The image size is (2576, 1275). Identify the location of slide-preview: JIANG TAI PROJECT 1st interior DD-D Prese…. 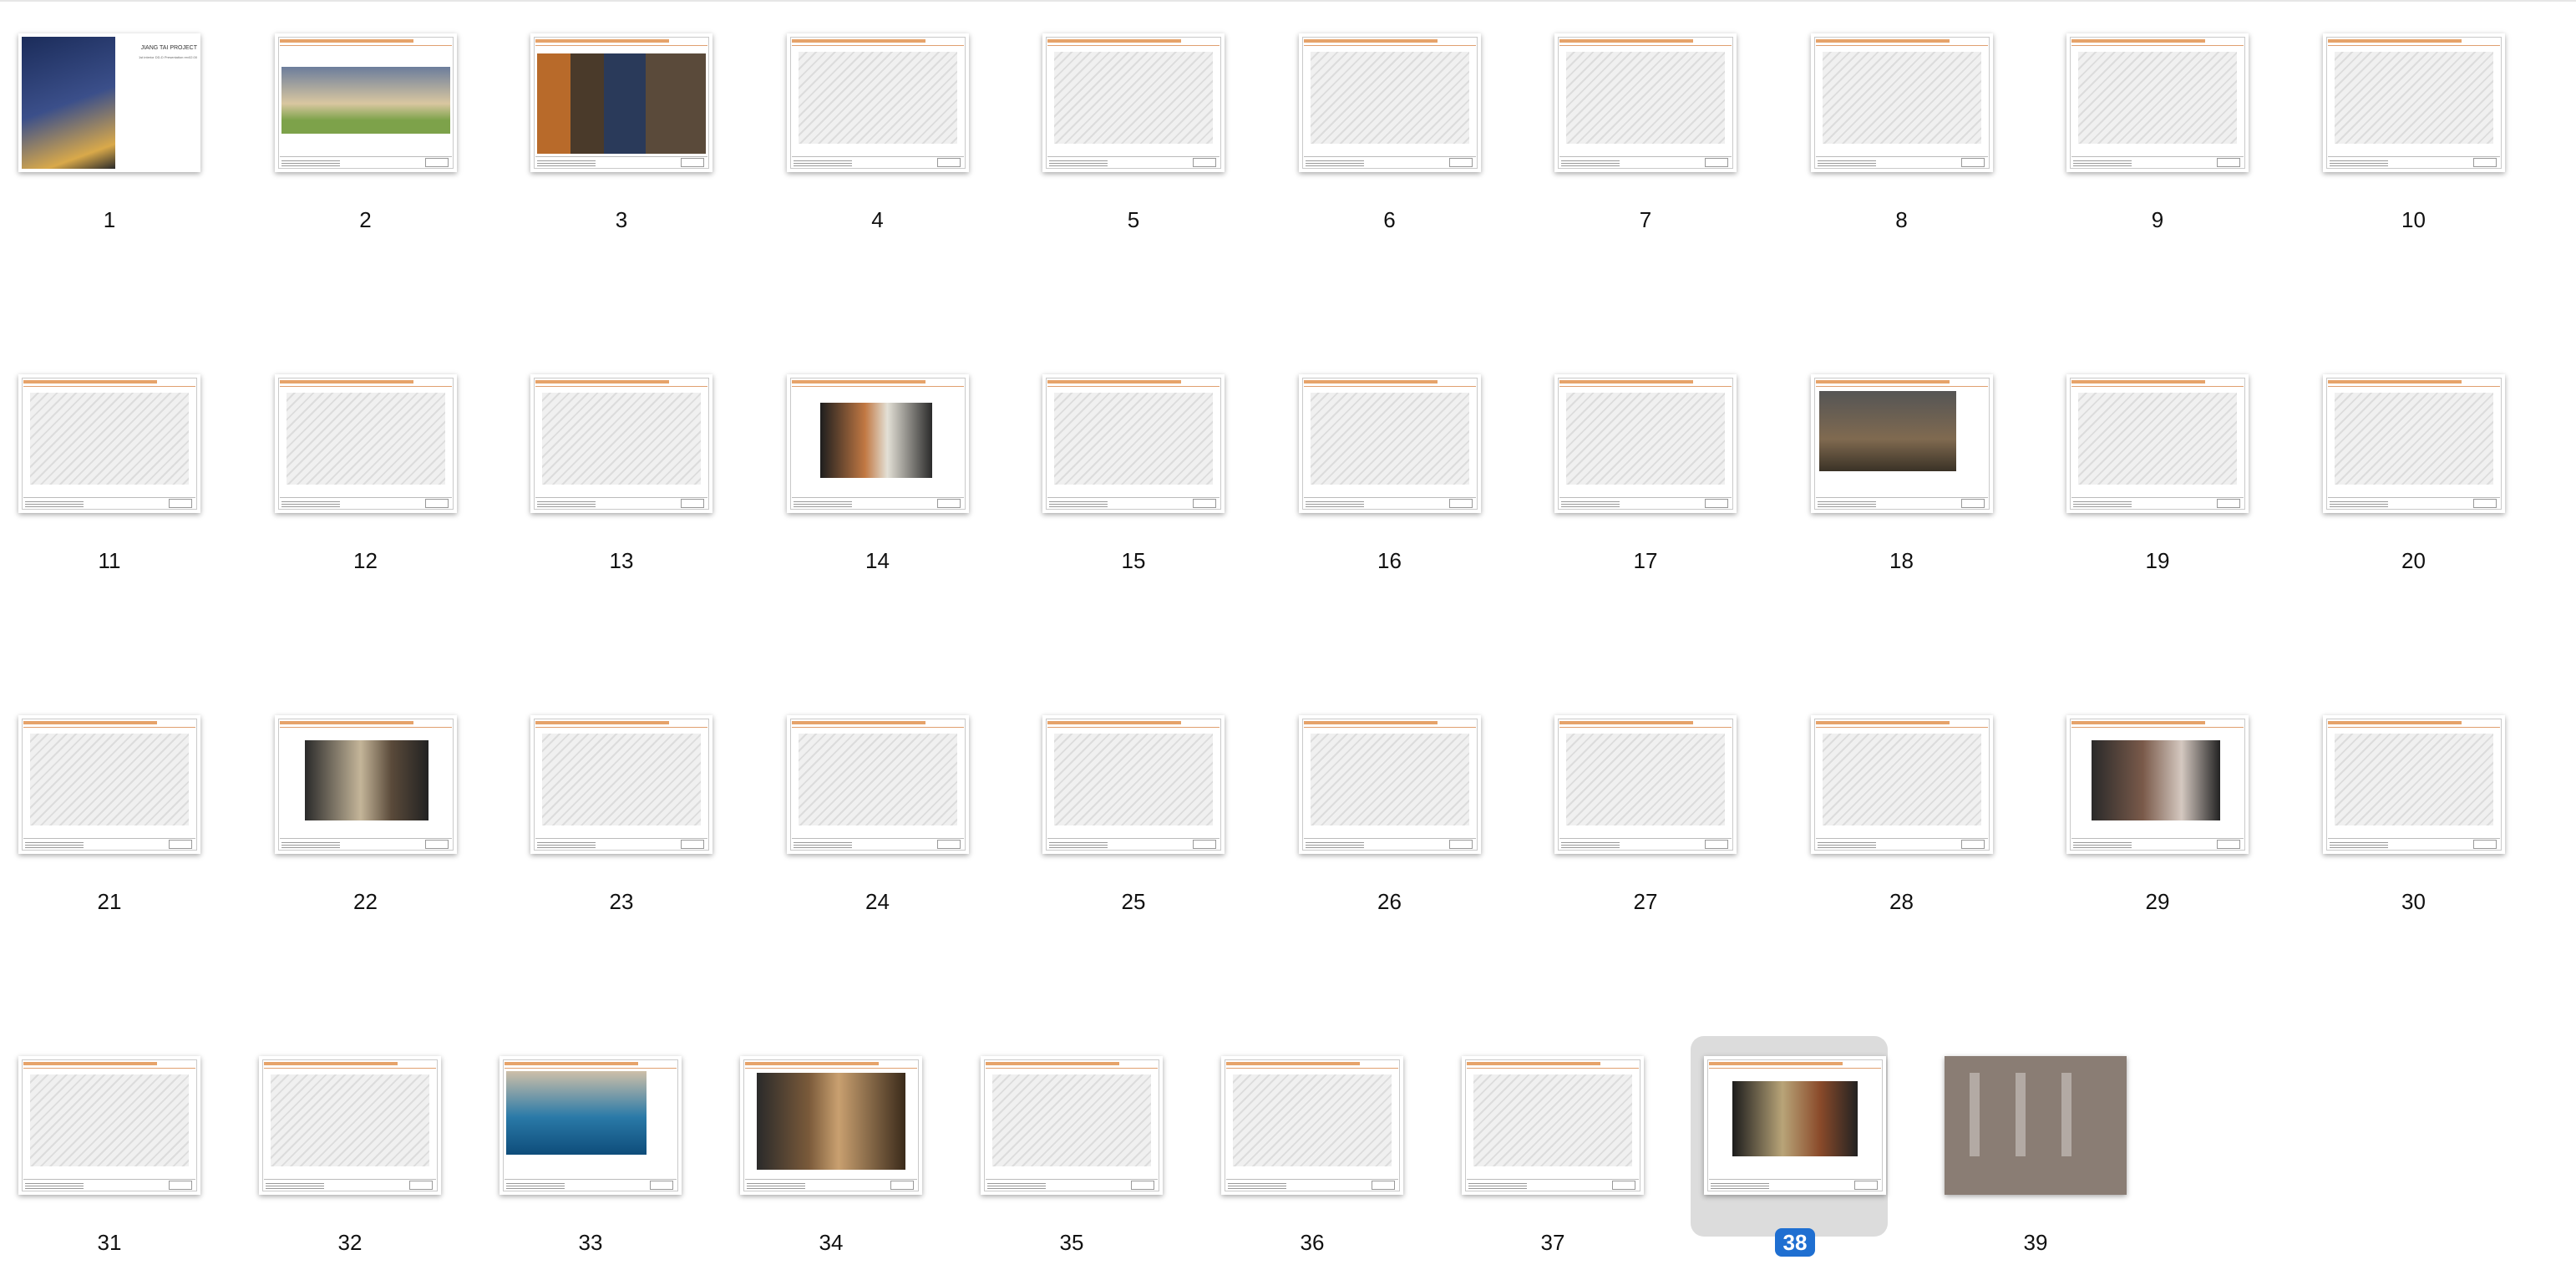
(109, 102).